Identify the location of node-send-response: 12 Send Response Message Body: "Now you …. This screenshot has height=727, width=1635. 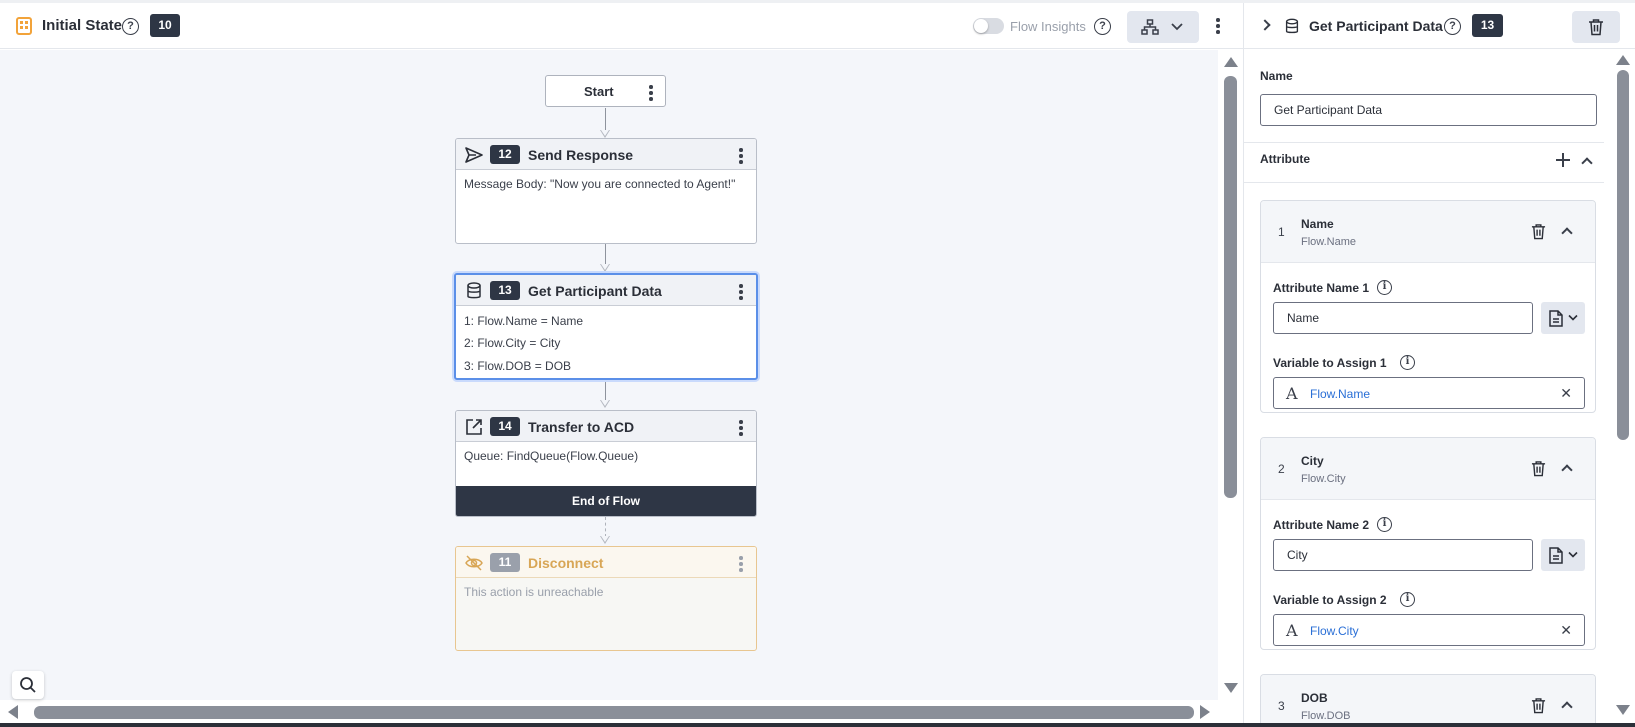
(606, 191).